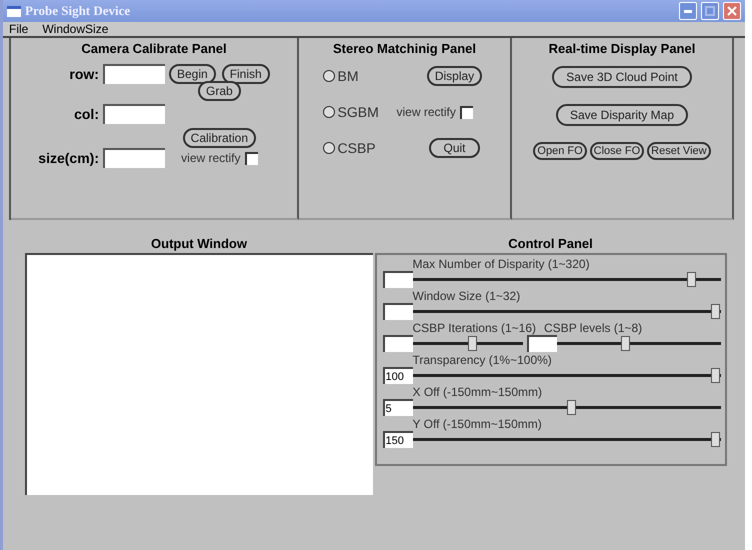 The height and width of the screenshot is (550, 752). What do you see at coordinates (219, 91) in the screenshot?
I see `grab-button: Grab` at bounding box center [219, 91].